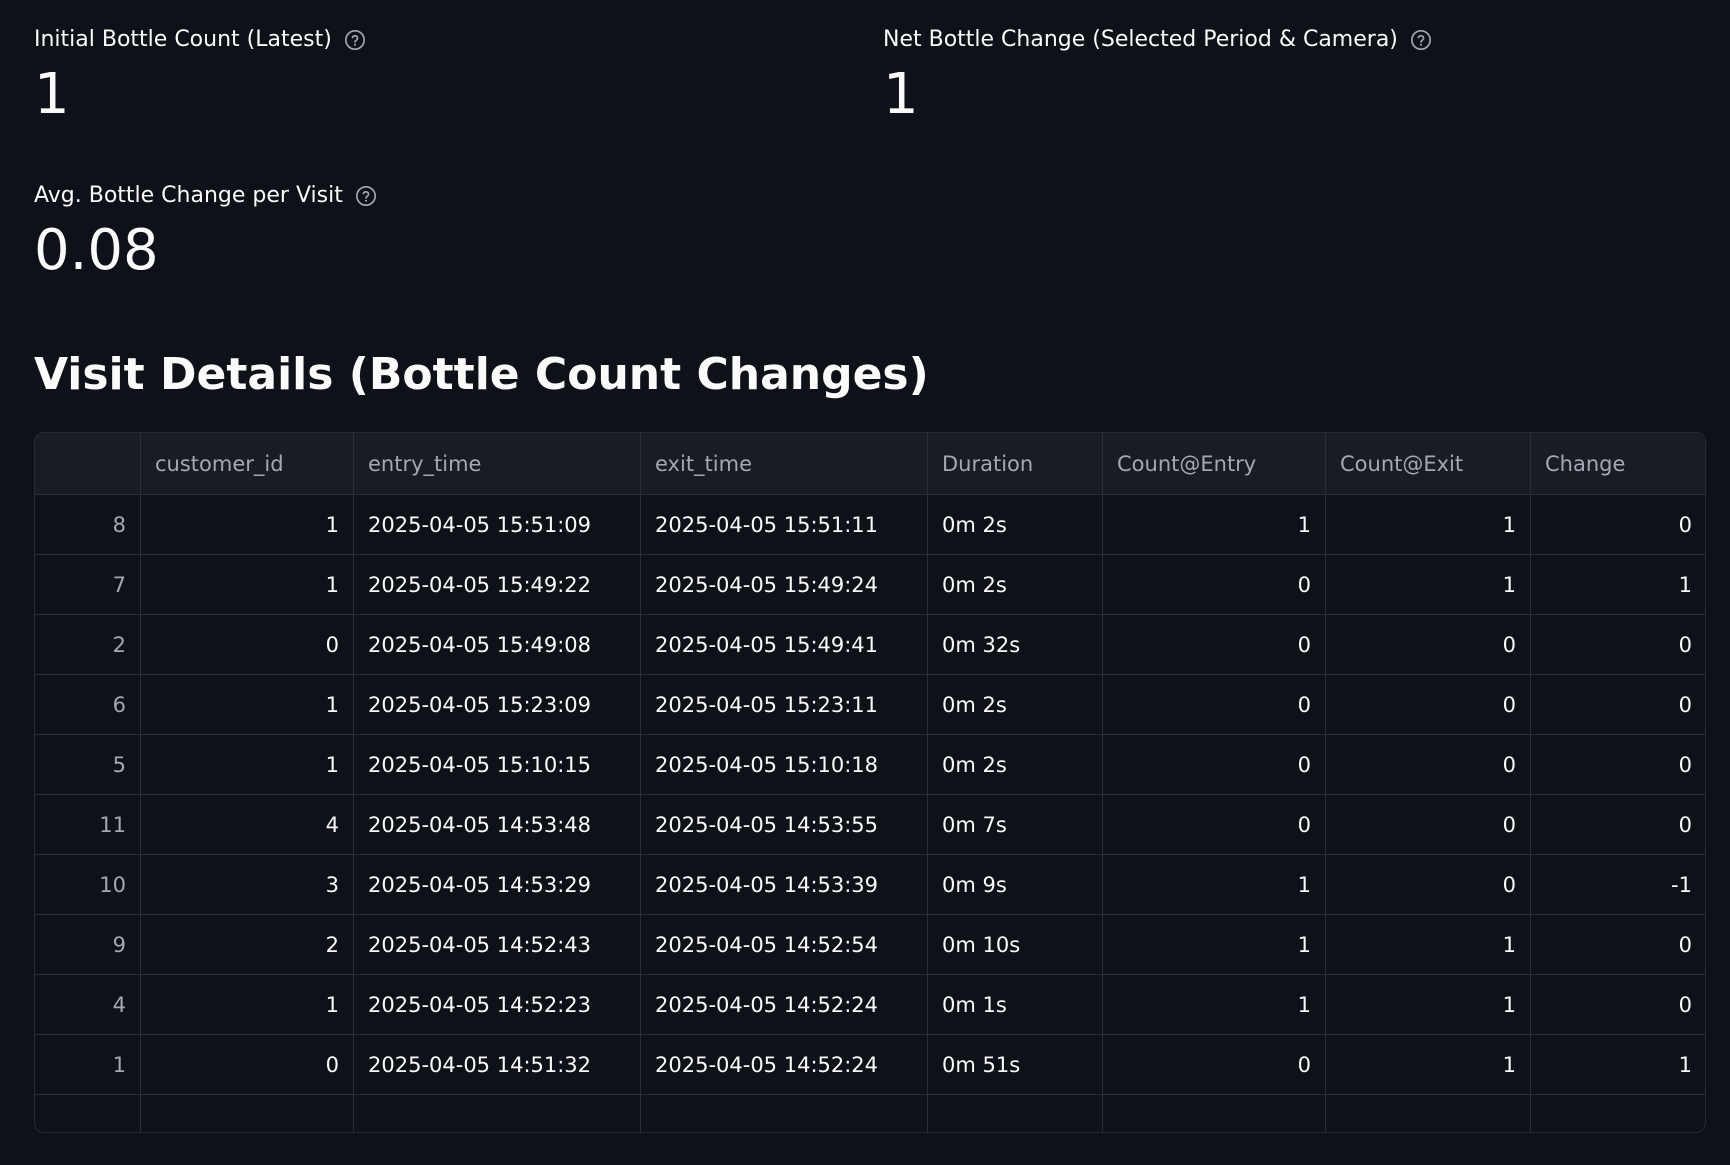 This screenshot has width=1730, height=1165. What do you see at coordinates (1428, 1113) in the screenshot?
I see `cell-count-exit` at bounding box center [1428, 1113].